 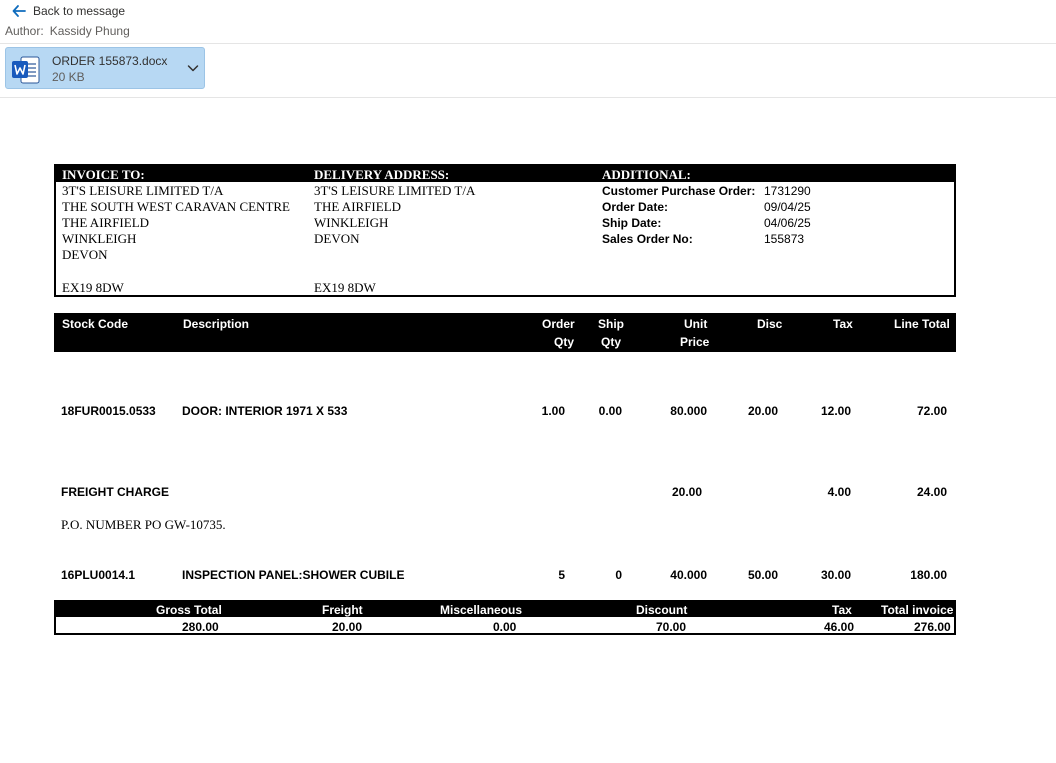 What do you see at coordinates (611, 342) in the screenshot?
I see `col-ship-qty-2: Qty` at bounding box center [611, 342].